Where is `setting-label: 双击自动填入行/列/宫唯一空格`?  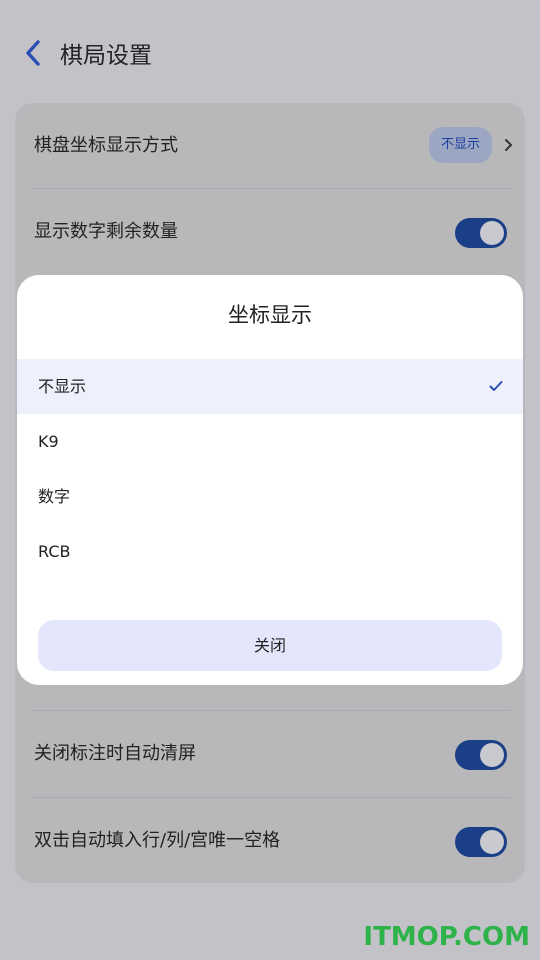
setting-label: 双击自动填入行/列/宫唯一空格 is located at coordinates (157, 840).